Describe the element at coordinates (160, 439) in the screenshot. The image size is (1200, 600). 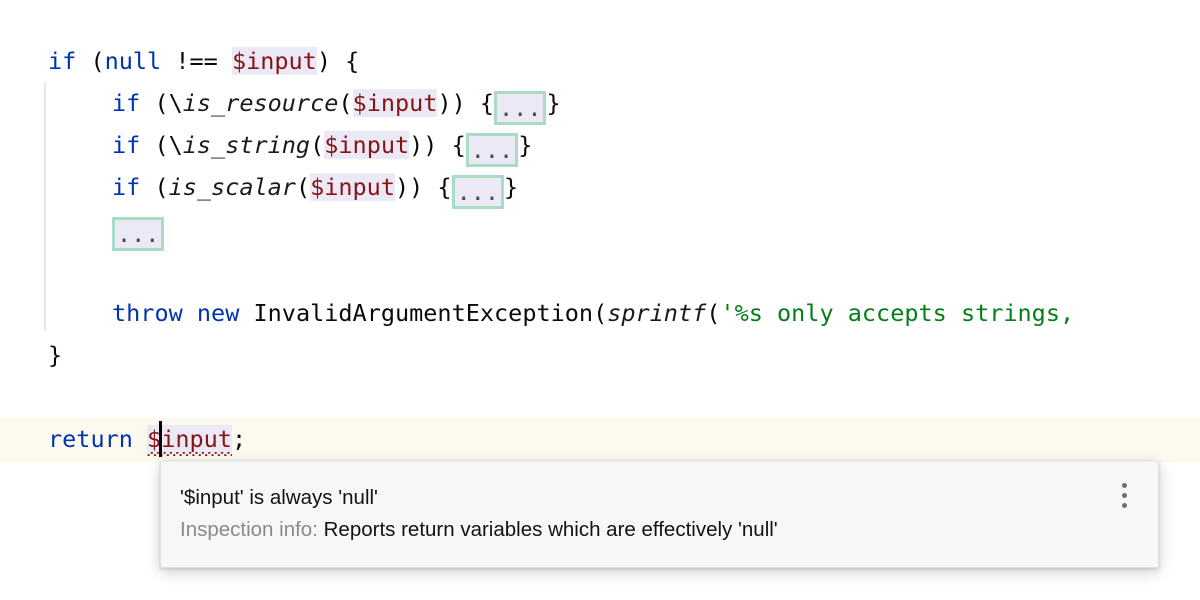
I see `text-caret` at that location.